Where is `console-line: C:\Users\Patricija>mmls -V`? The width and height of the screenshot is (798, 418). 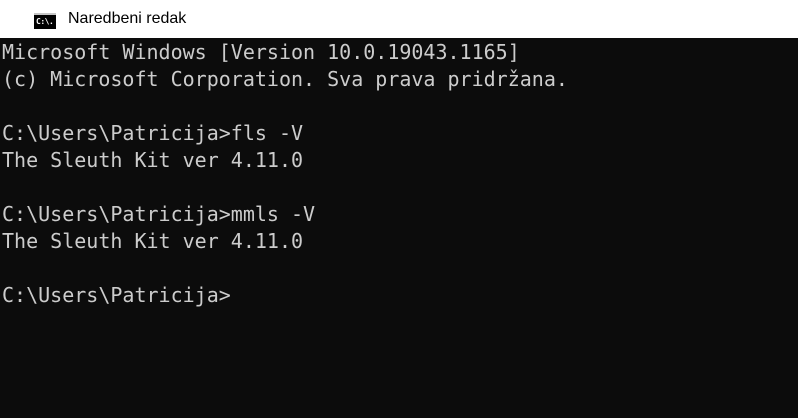
console-line: C:\Users\Patricija>mmls -V is located at coordinates (159, 214).